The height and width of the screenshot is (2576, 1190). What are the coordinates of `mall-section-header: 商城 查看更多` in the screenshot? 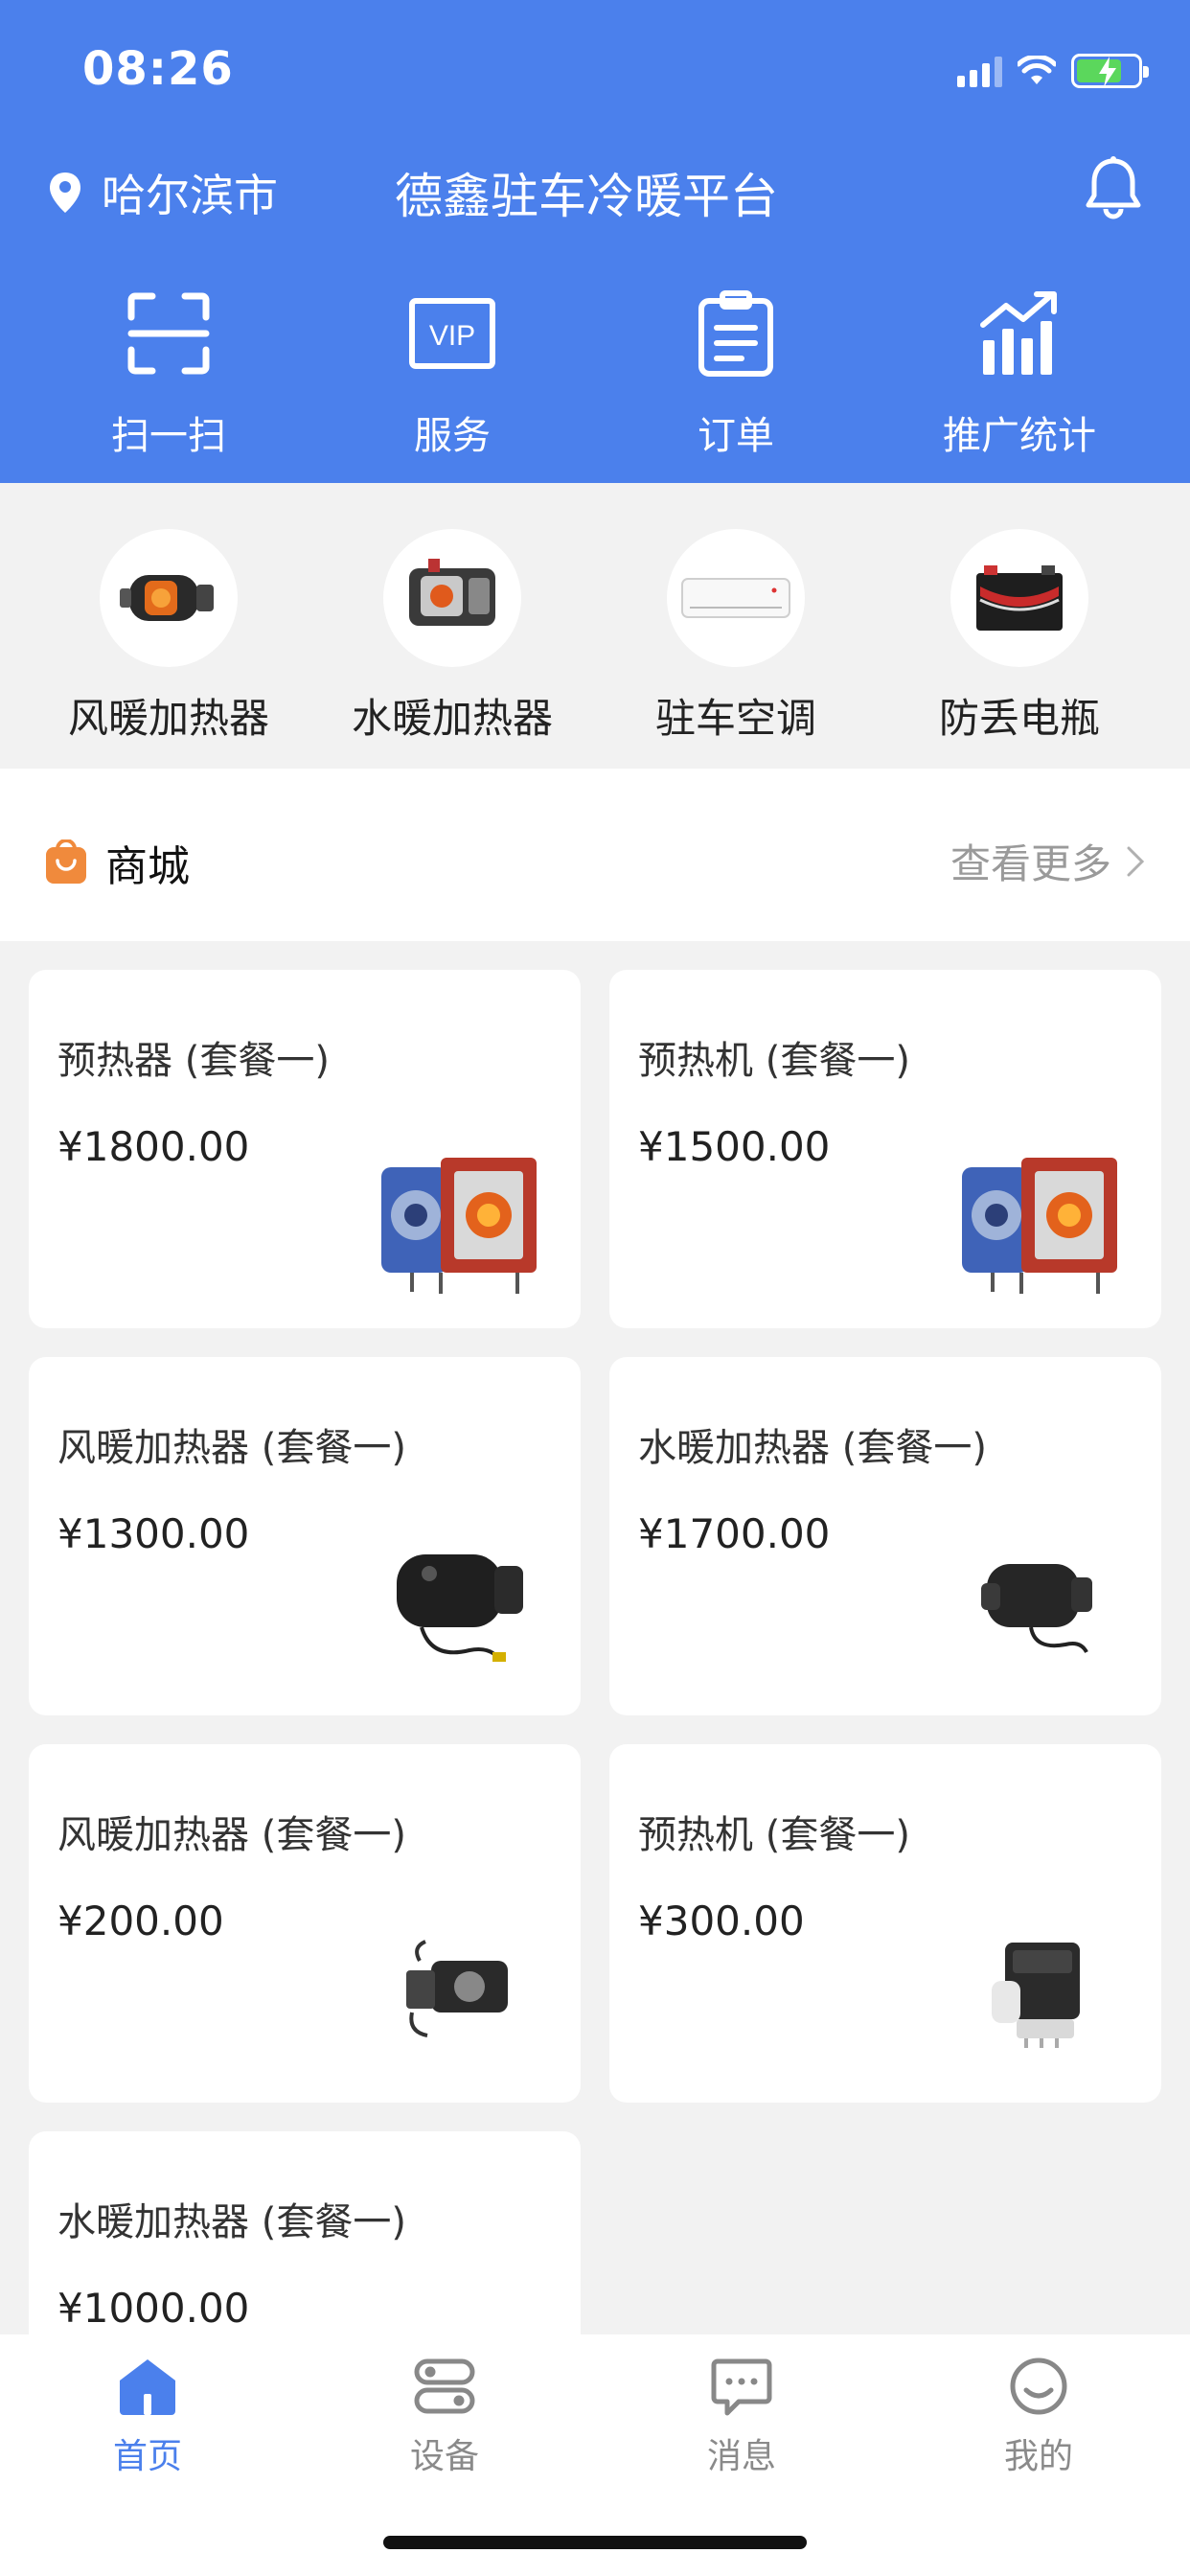 It's located at (595, 855).